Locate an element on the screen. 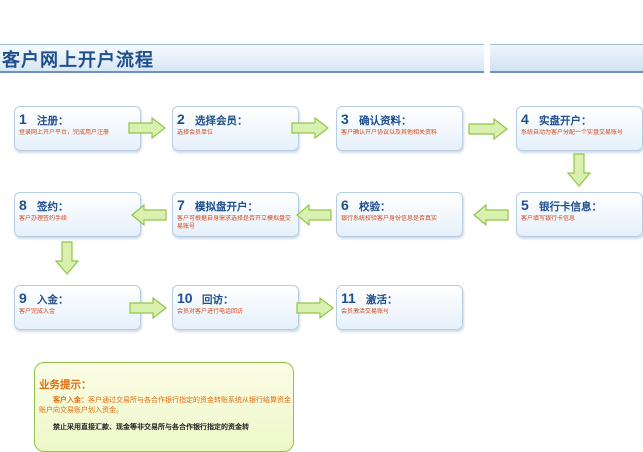 Image resolution: width=643 pixels, height=452 pixels. header-bar: 客户网上开户流程 is located at coordinates (321, 58).